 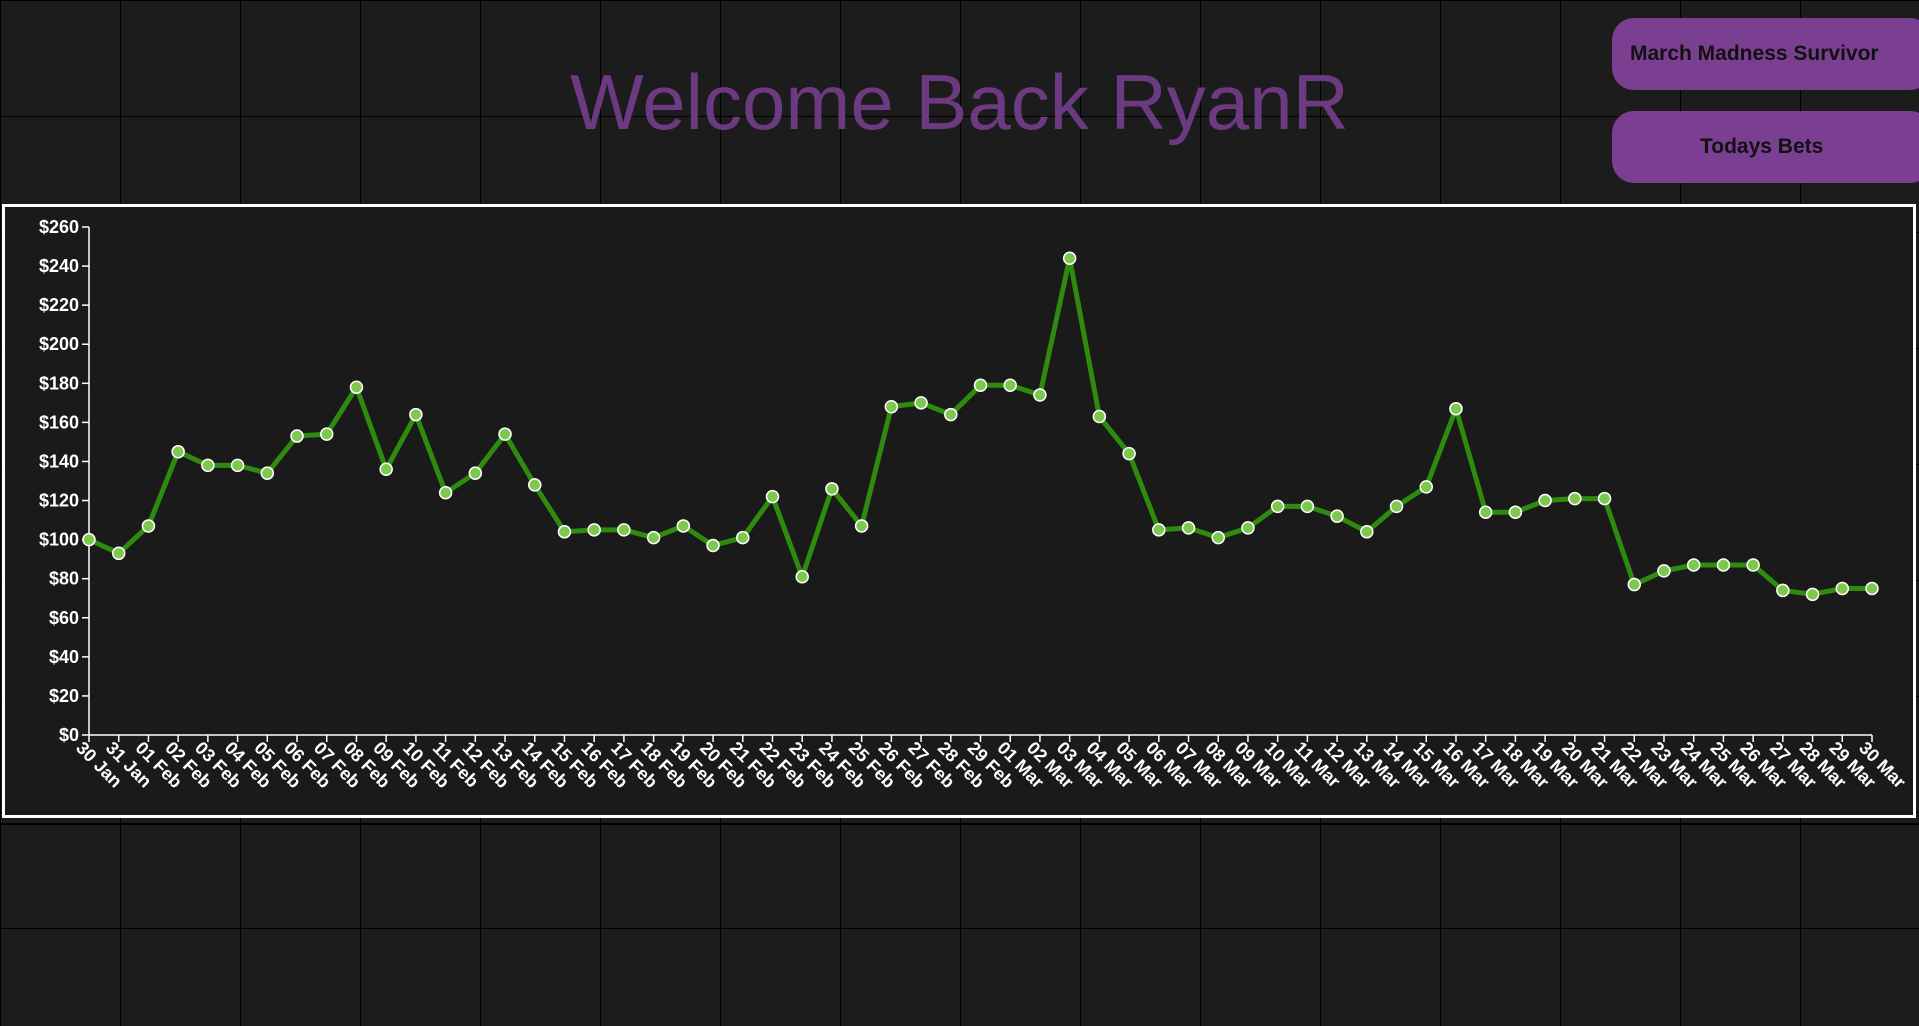 What do you see at coordinates (59, 461) in the screenshot?
I see `y-tick-label: $140` at bounding box center [59, 461].